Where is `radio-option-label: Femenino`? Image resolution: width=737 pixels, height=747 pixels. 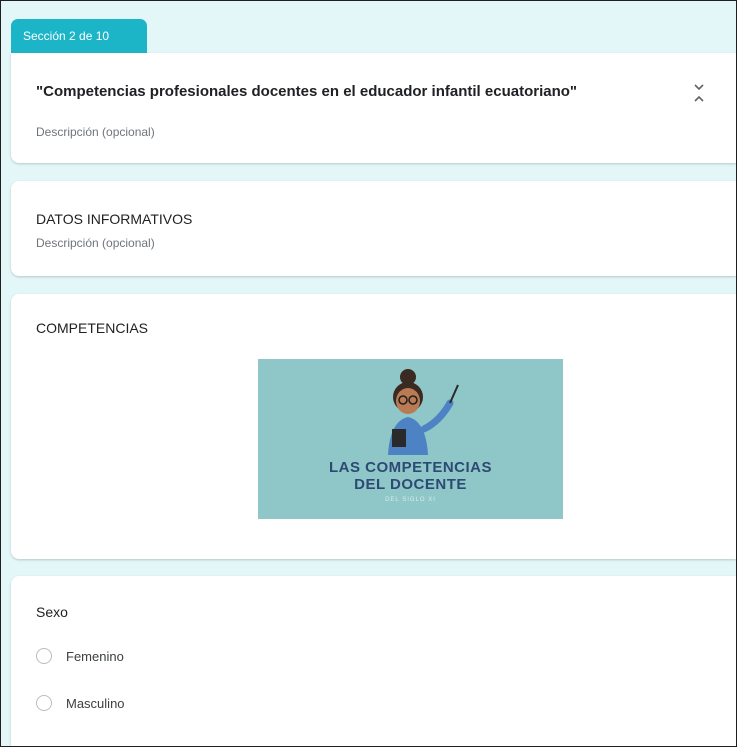 radio-option-label: Femenino is located at coordinates (95, 656).